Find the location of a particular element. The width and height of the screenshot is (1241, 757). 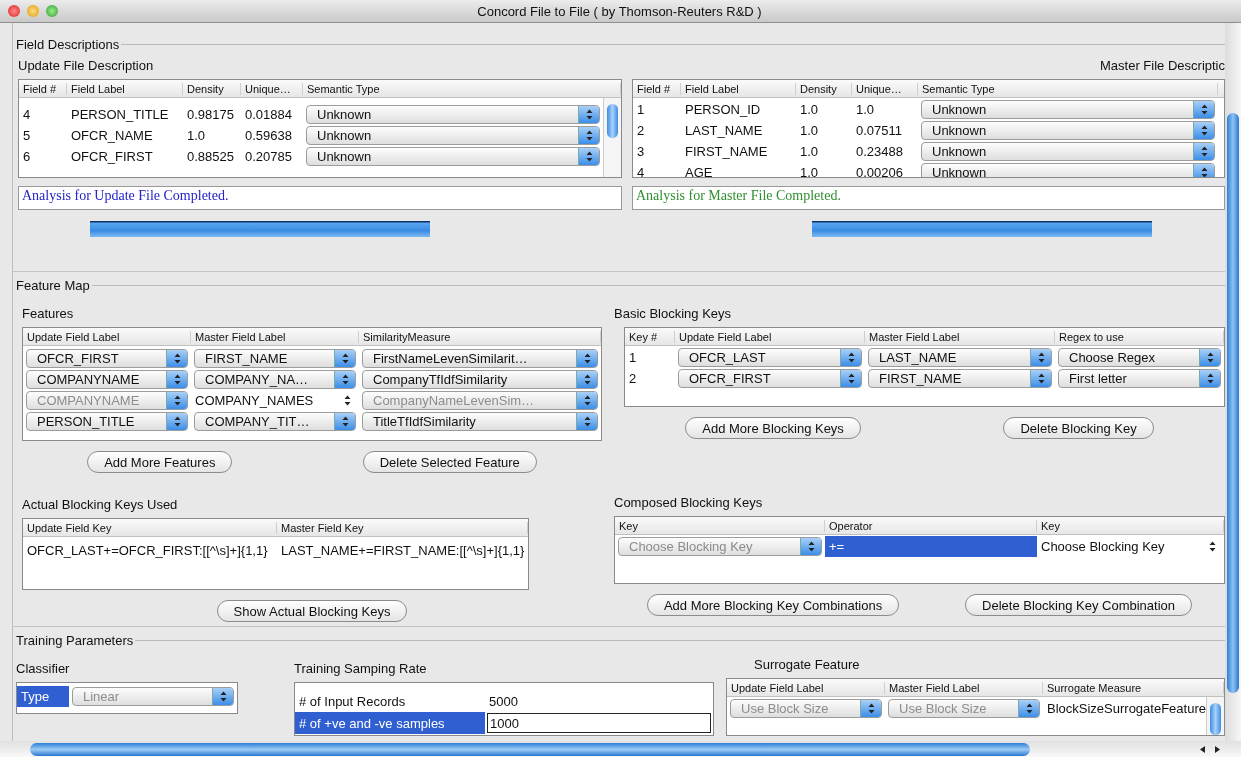

column-header: Operator is located at coordinates (931, 525).